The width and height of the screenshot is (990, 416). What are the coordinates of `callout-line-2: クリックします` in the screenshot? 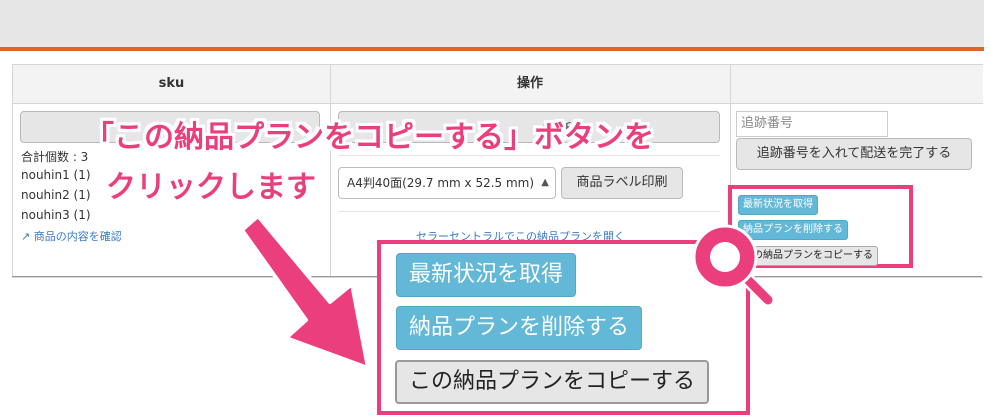 It's located at (211, 187).